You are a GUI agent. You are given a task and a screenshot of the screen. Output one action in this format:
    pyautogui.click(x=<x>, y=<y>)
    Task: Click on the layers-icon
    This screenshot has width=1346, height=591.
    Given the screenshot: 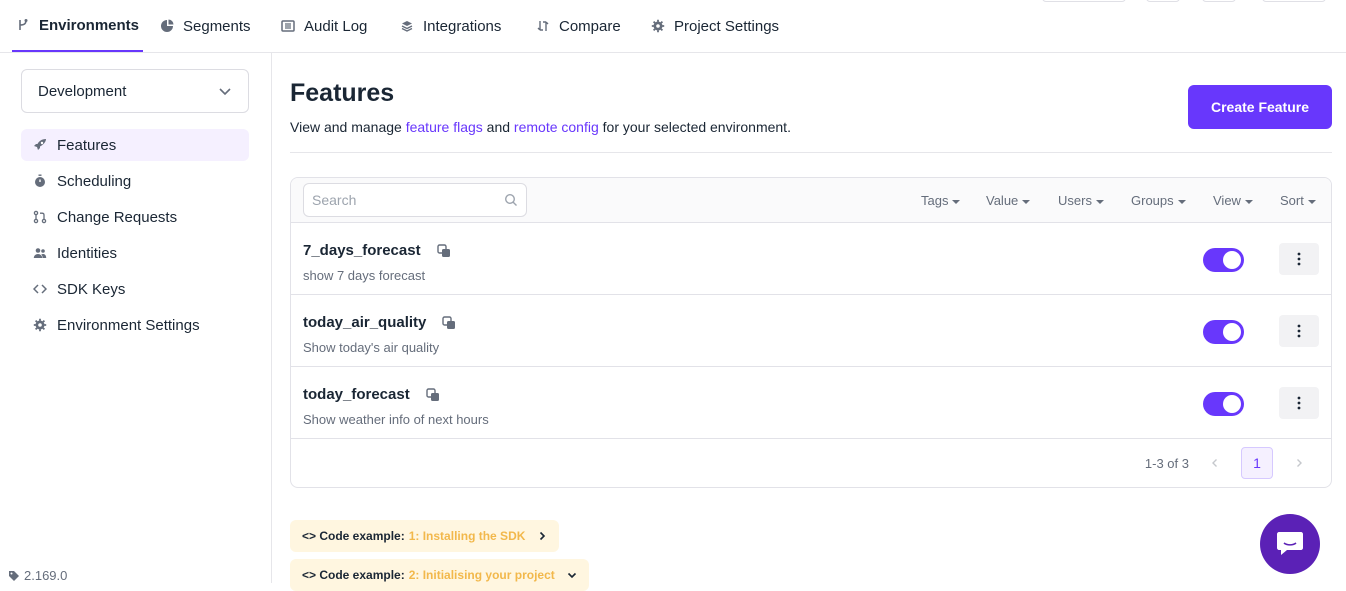 What is the action you would take?
    pyautogui.click(x=407, y=26)
    